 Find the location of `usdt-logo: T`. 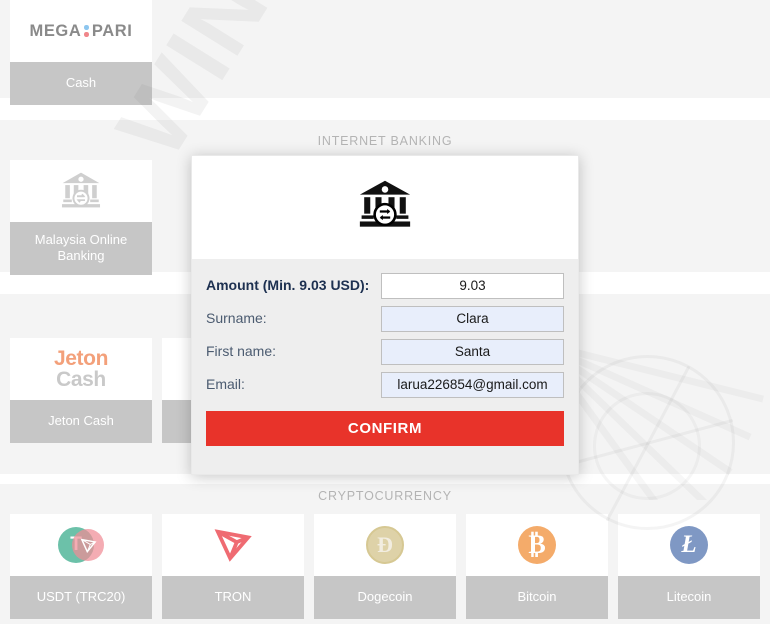

usdt-logo: T is located at coordinates (81, 545).